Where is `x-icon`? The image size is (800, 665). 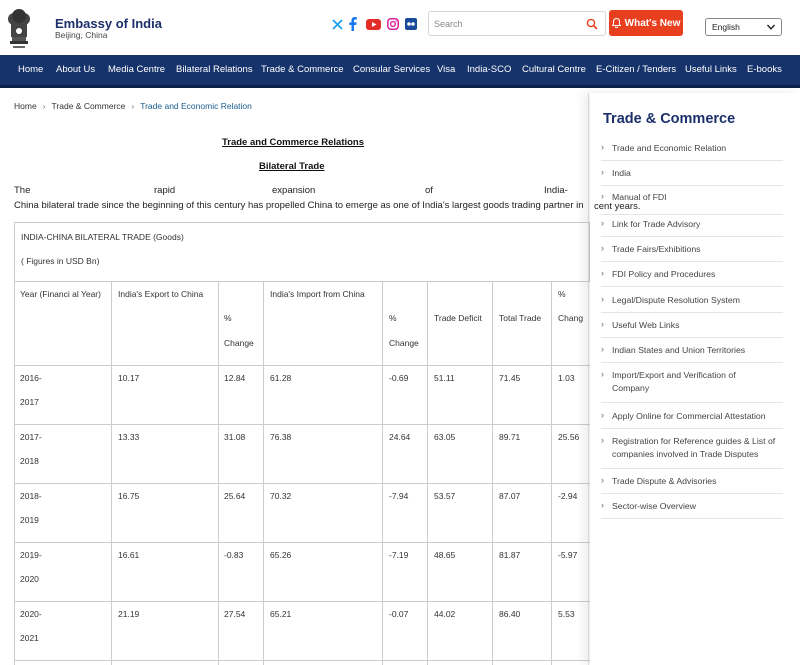
x-icon is located at coordinates (337, 24).